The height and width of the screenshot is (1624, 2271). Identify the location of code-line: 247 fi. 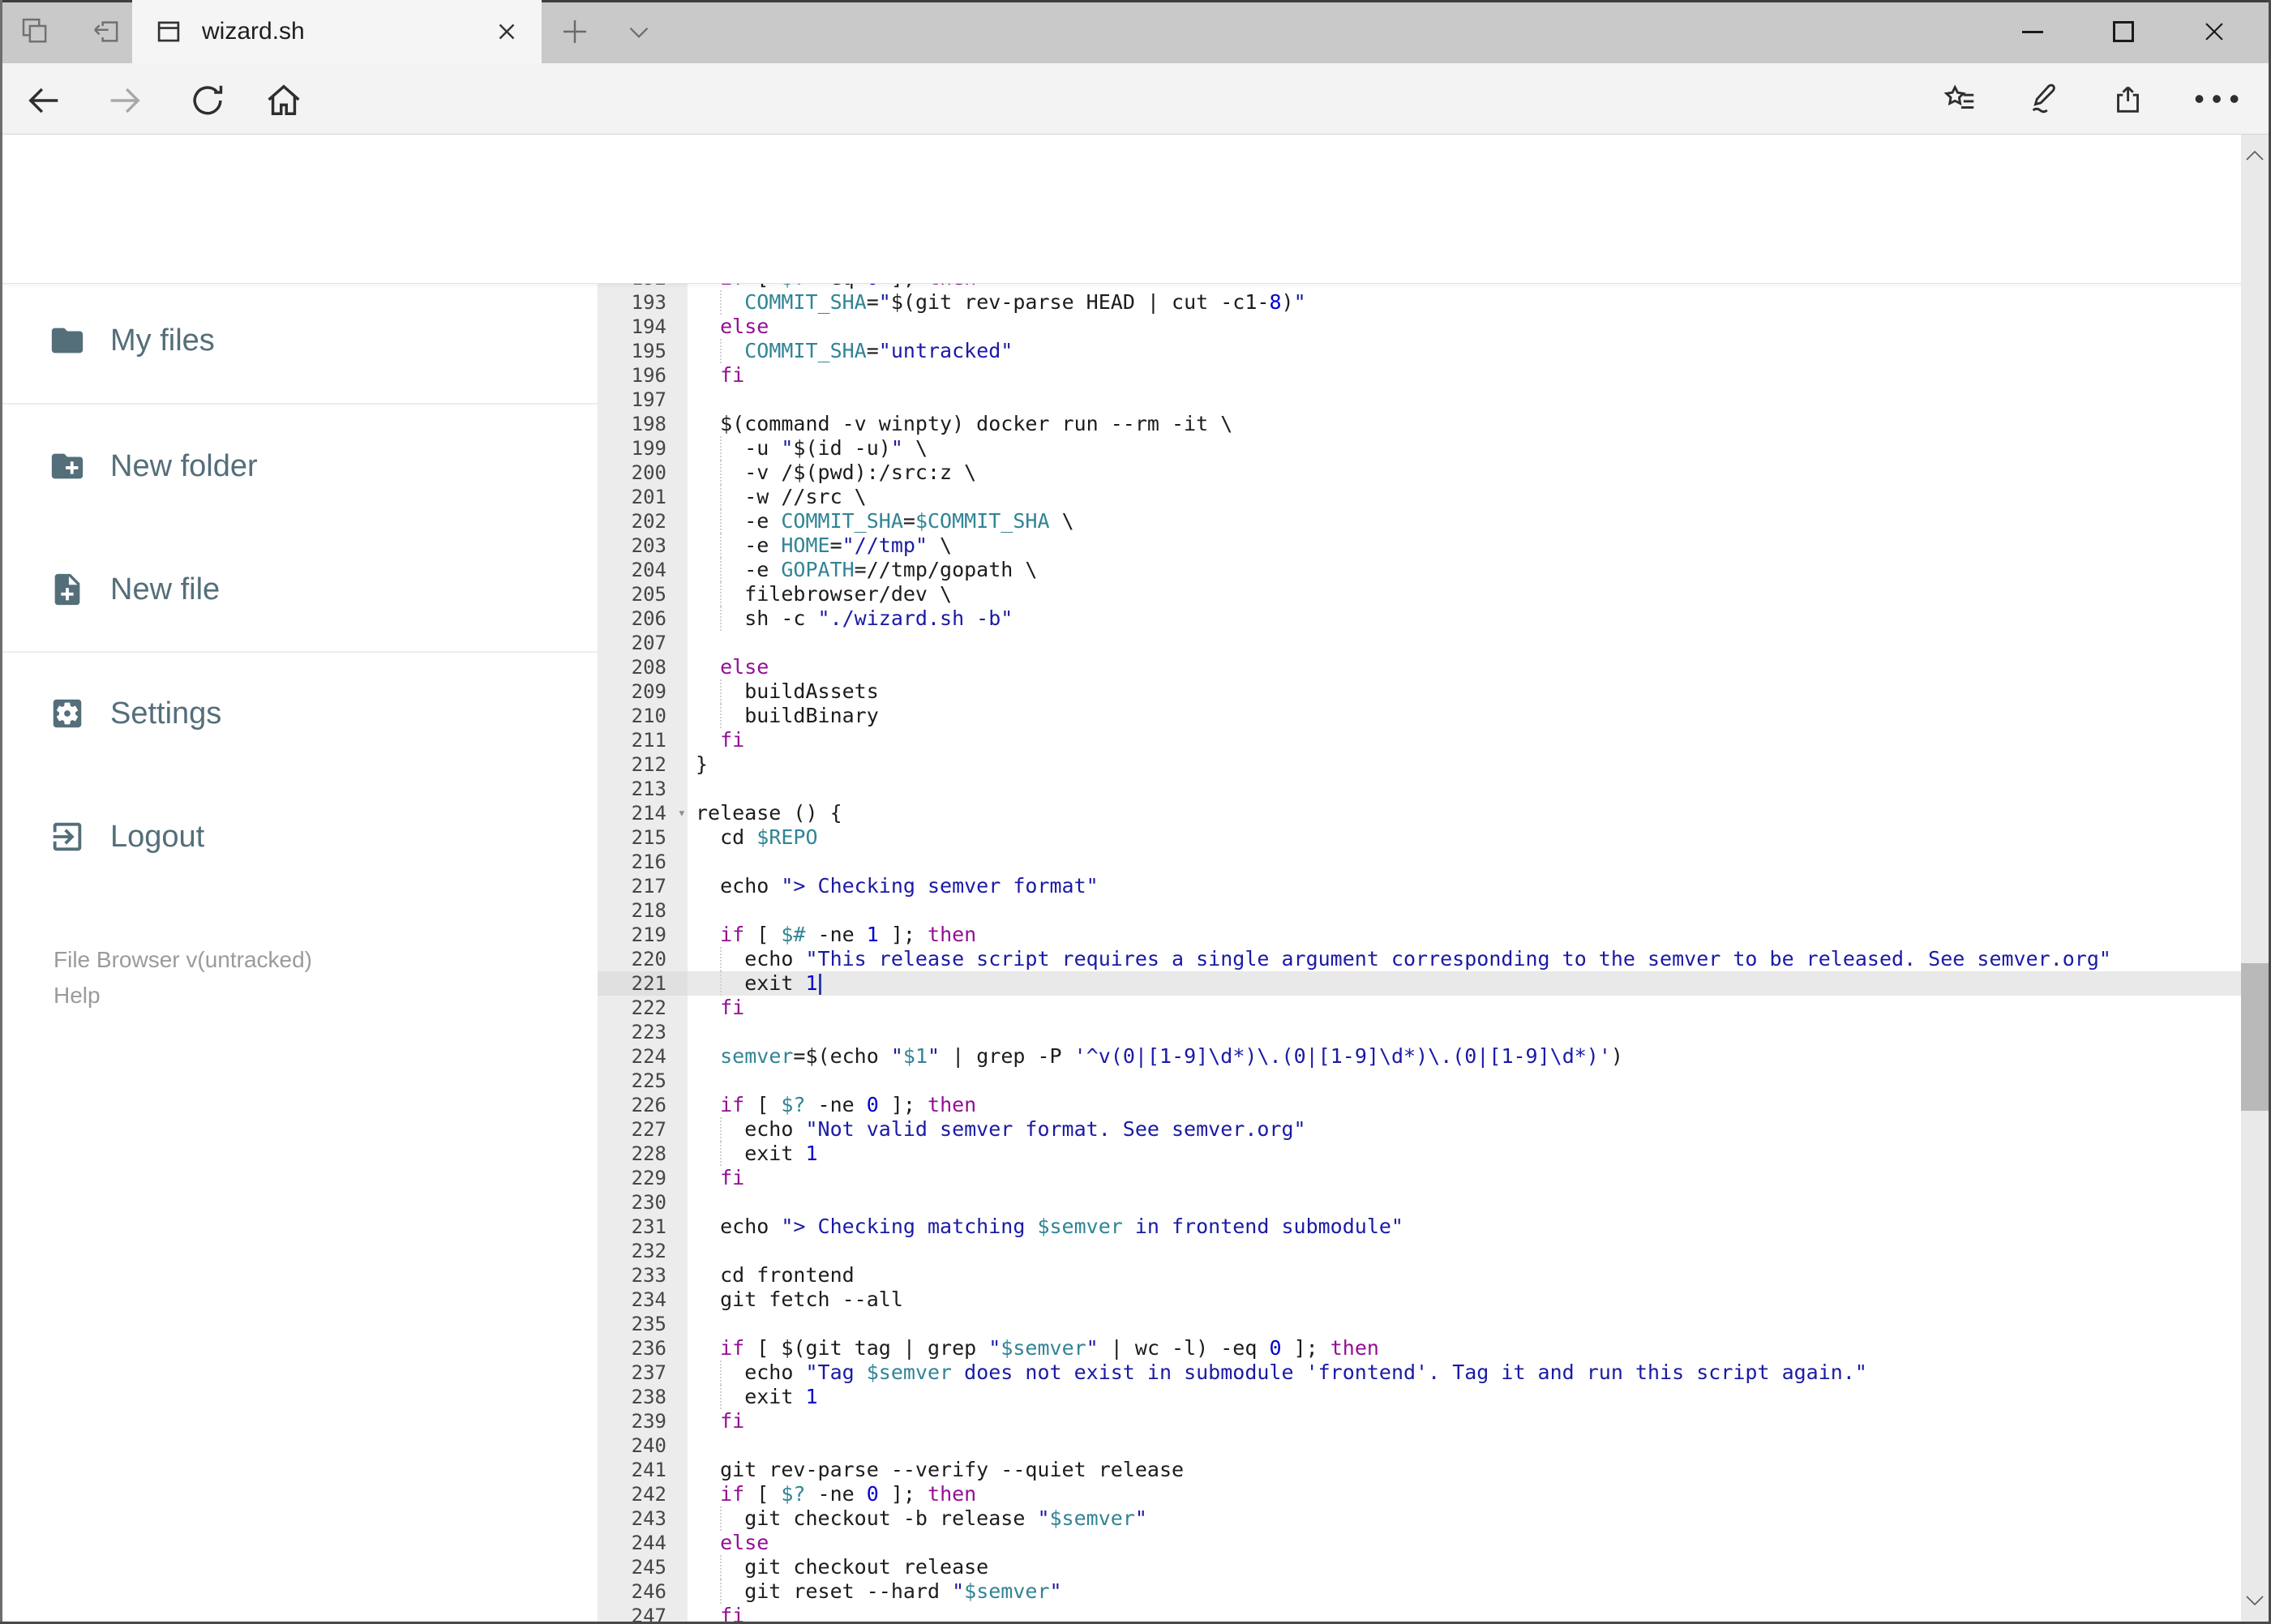
(1421, 1613).